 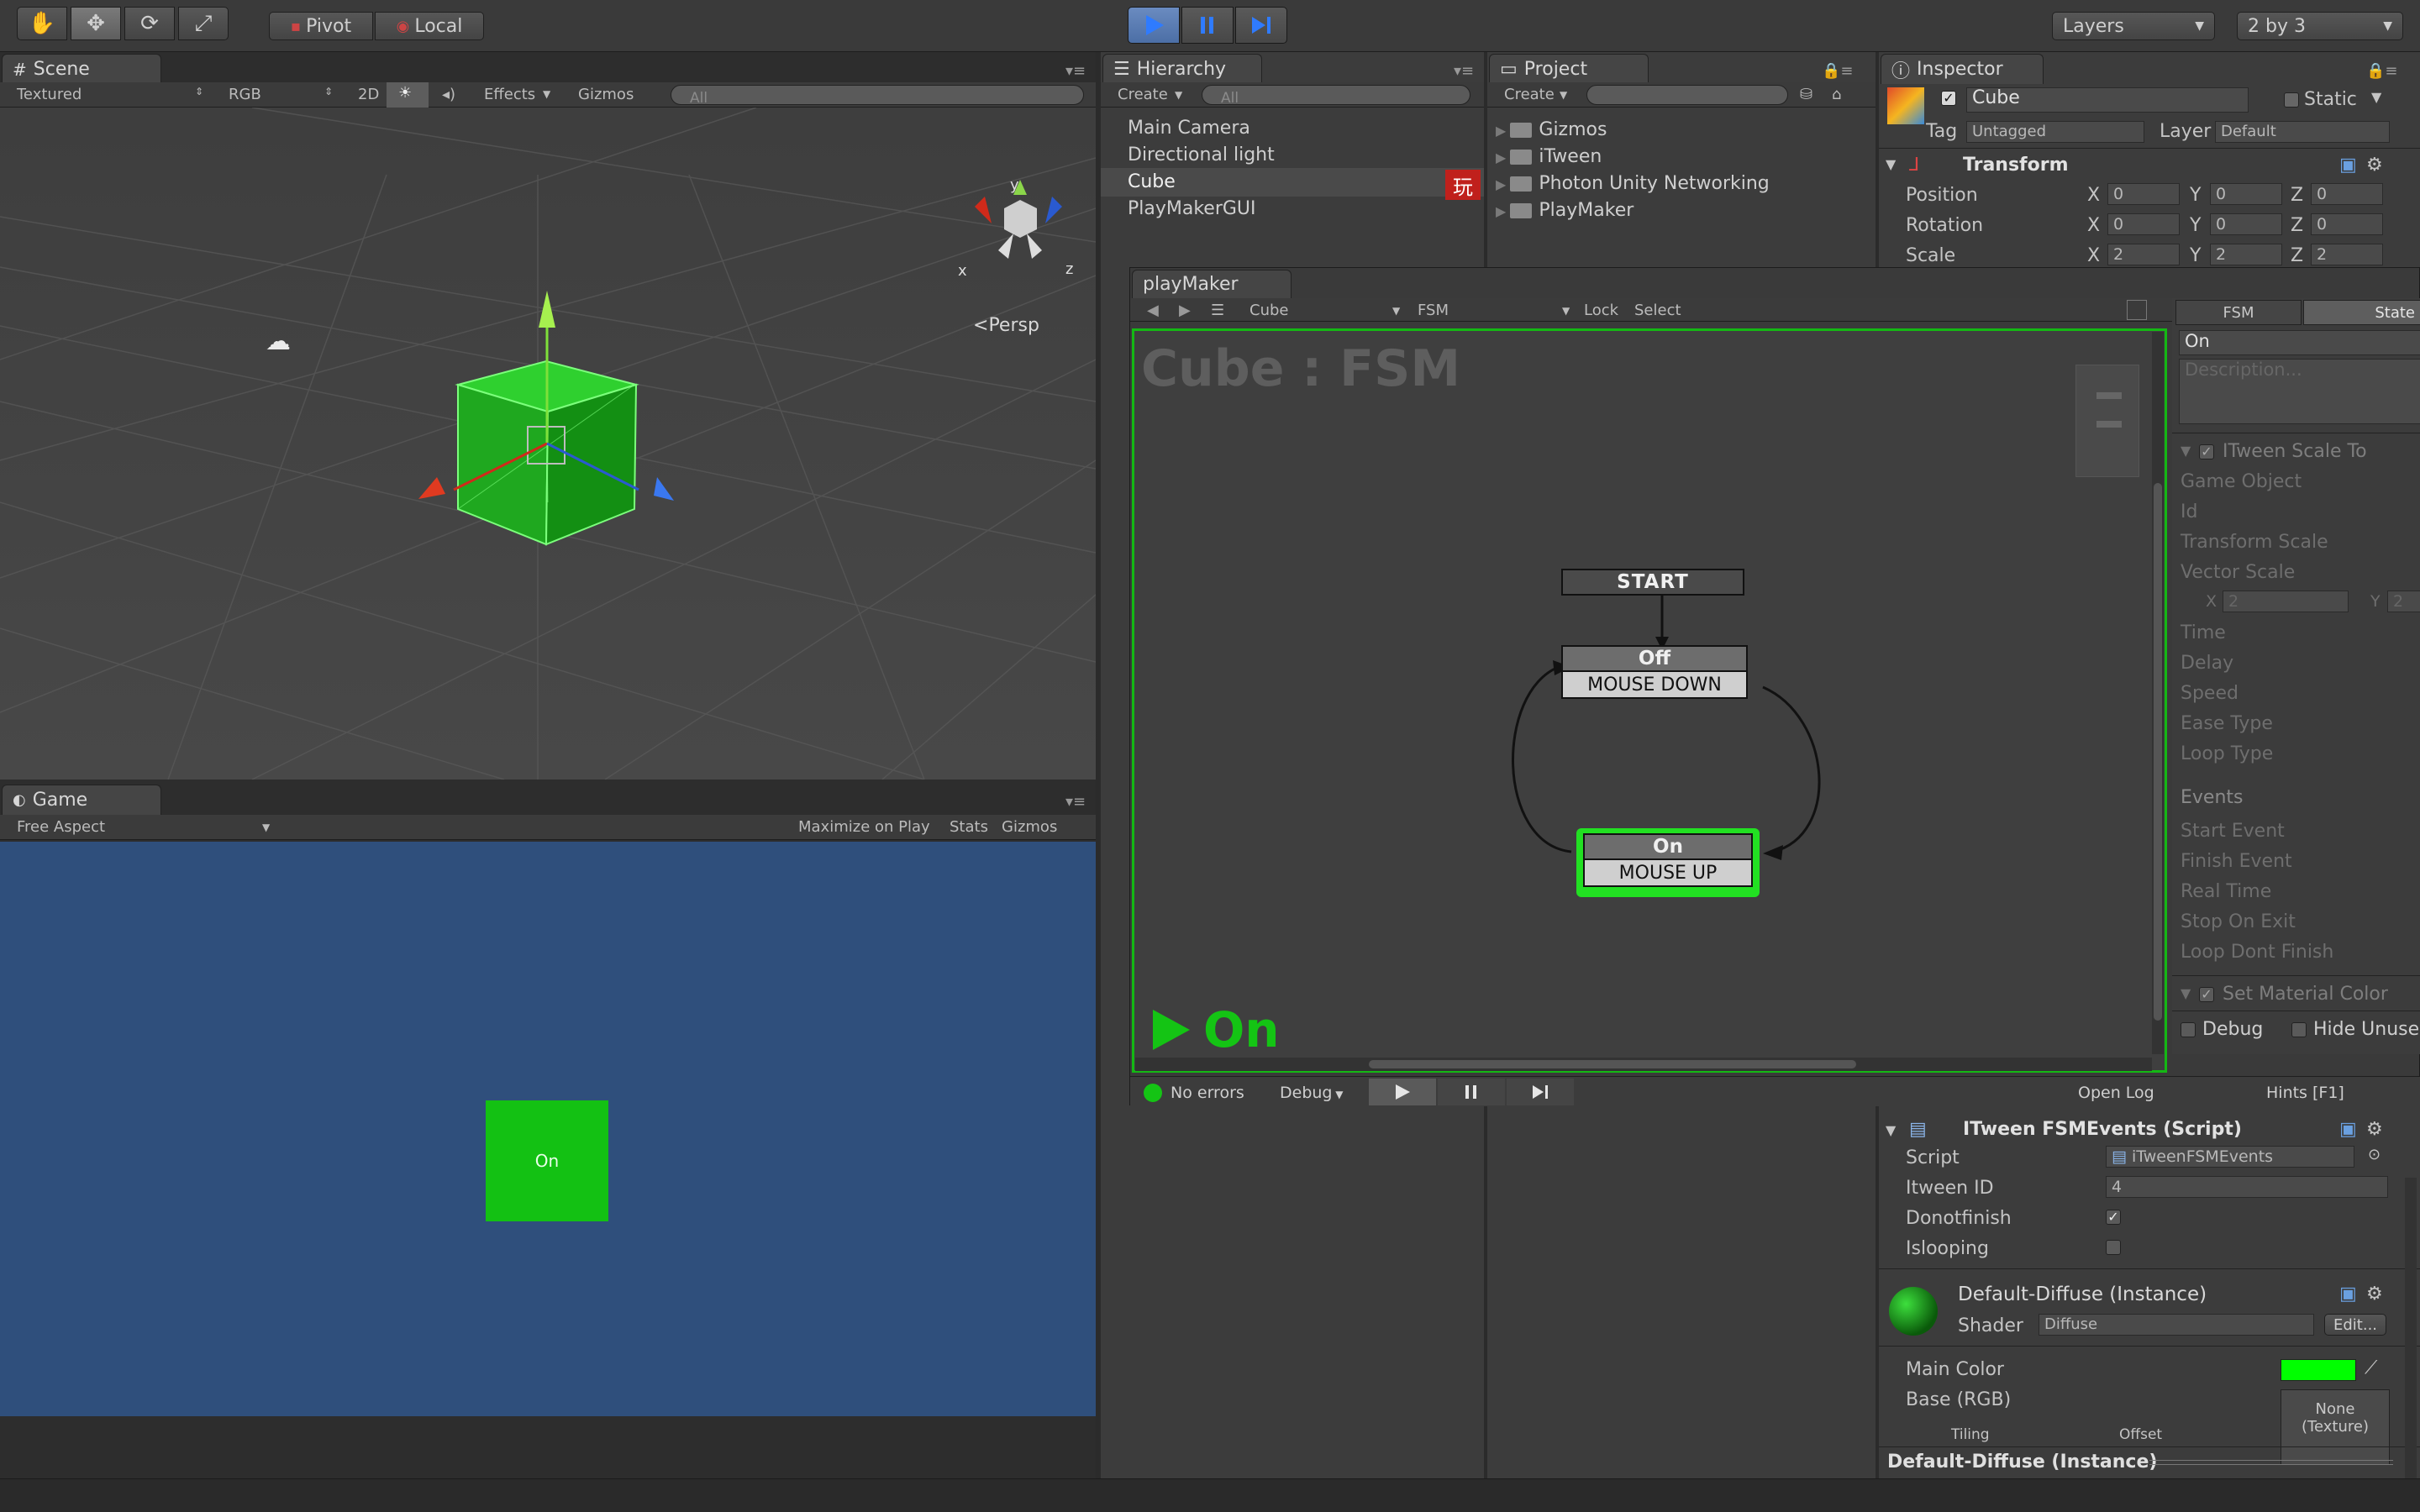 What do you see at coordinates (1687, 95) in the screenshot?
I see `project-search-input` at bounding box center [1687, 95].